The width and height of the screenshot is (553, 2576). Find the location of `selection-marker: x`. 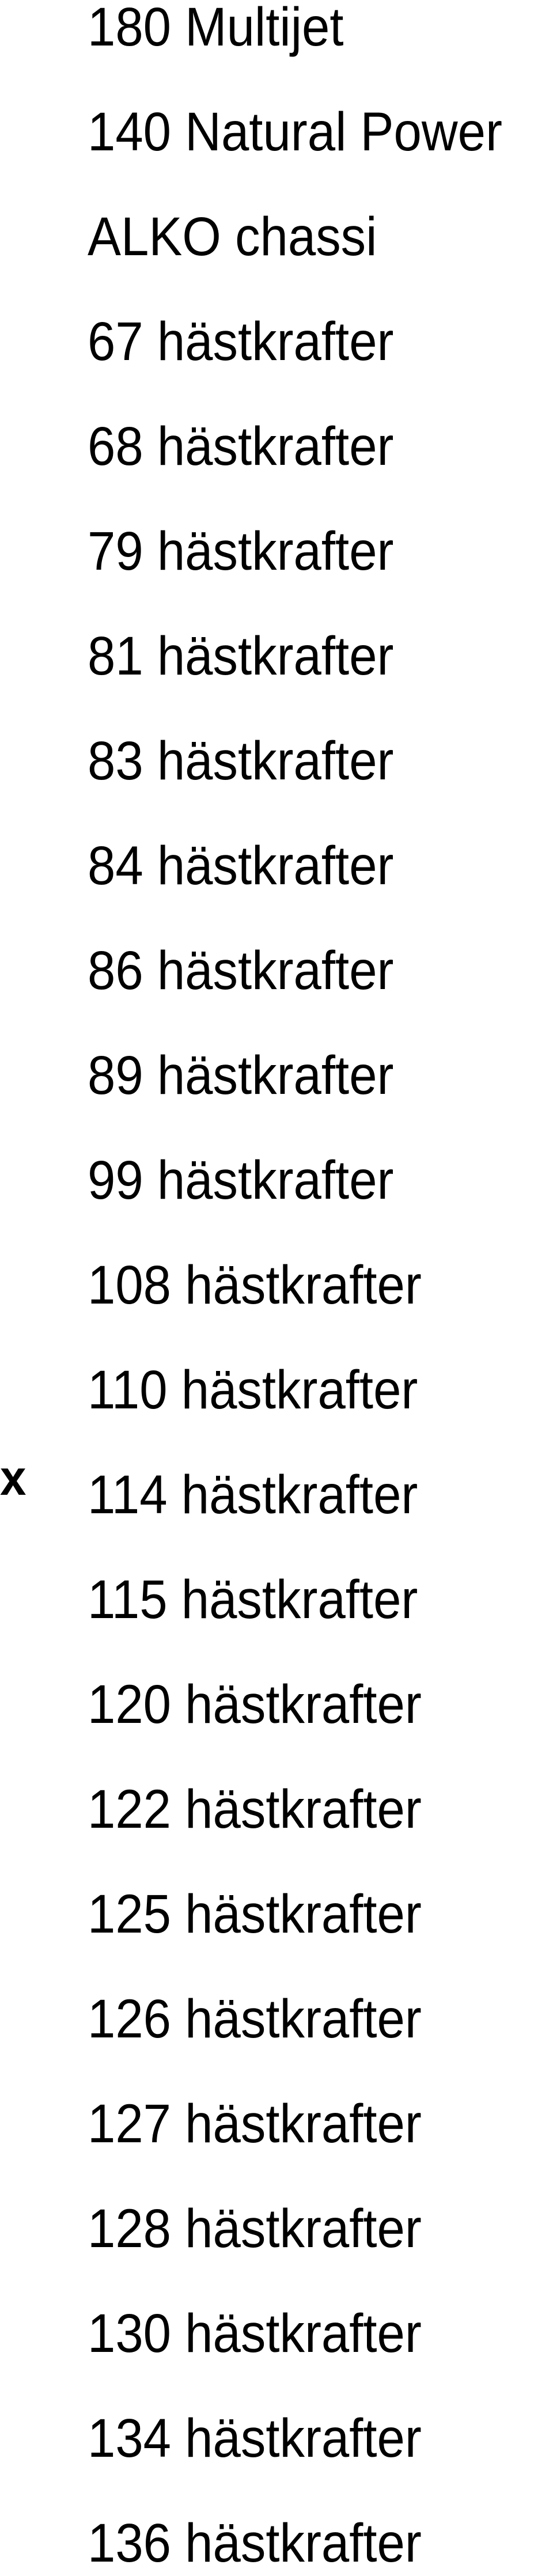

selection-marker: x is located at coordinates (13, 1478).